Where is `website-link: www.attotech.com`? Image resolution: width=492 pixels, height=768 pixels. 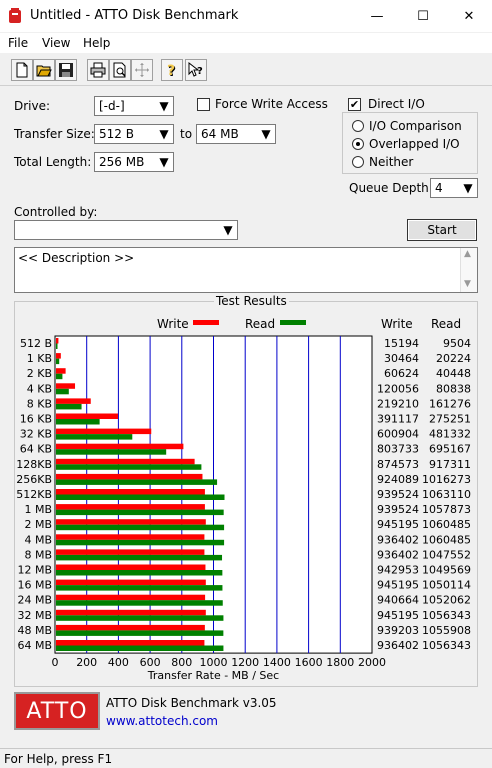
website-link: www.attotech.com is located at coordinates (162, 721).